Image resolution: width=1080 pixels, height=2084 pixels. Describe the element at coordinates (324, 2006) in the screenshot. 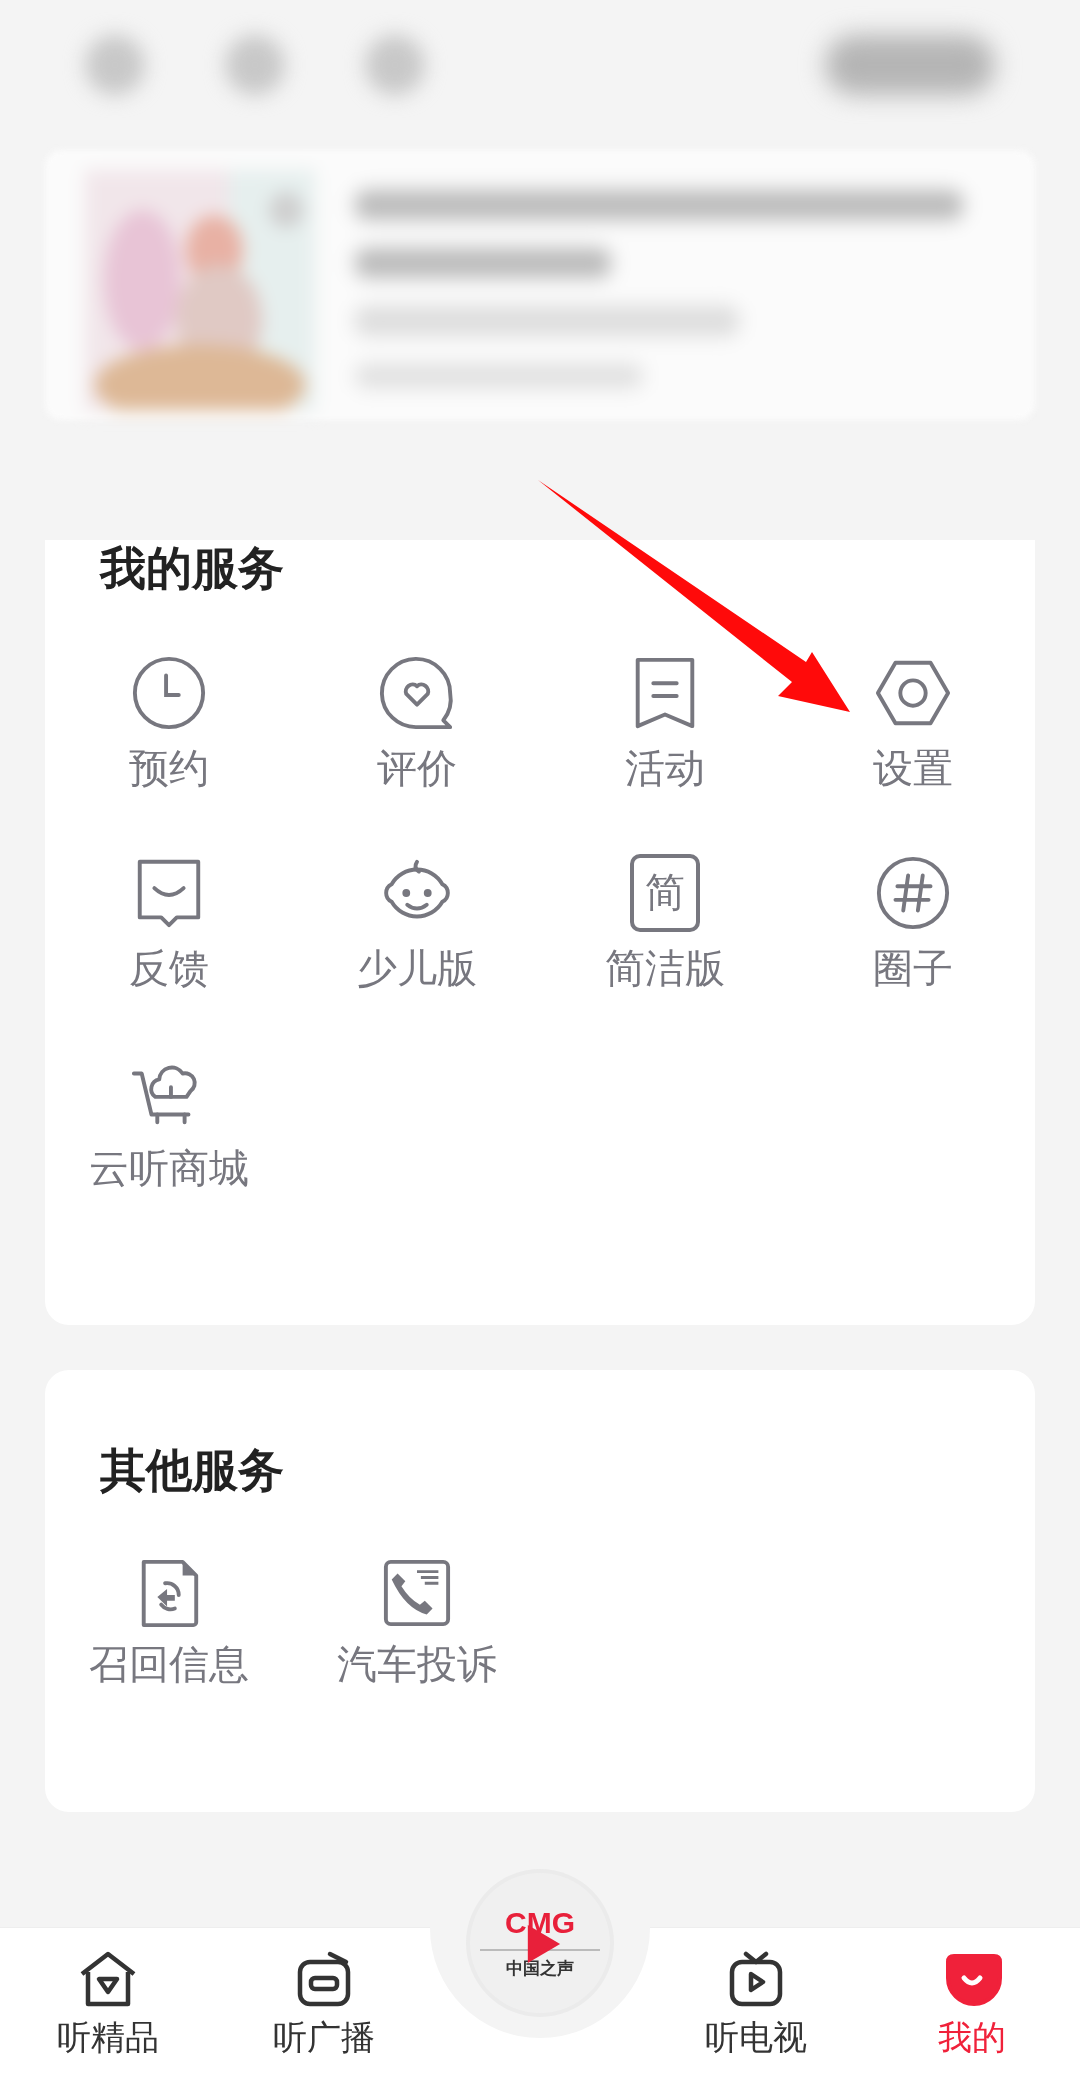

I see `nav-tab: 听广播` at that location.